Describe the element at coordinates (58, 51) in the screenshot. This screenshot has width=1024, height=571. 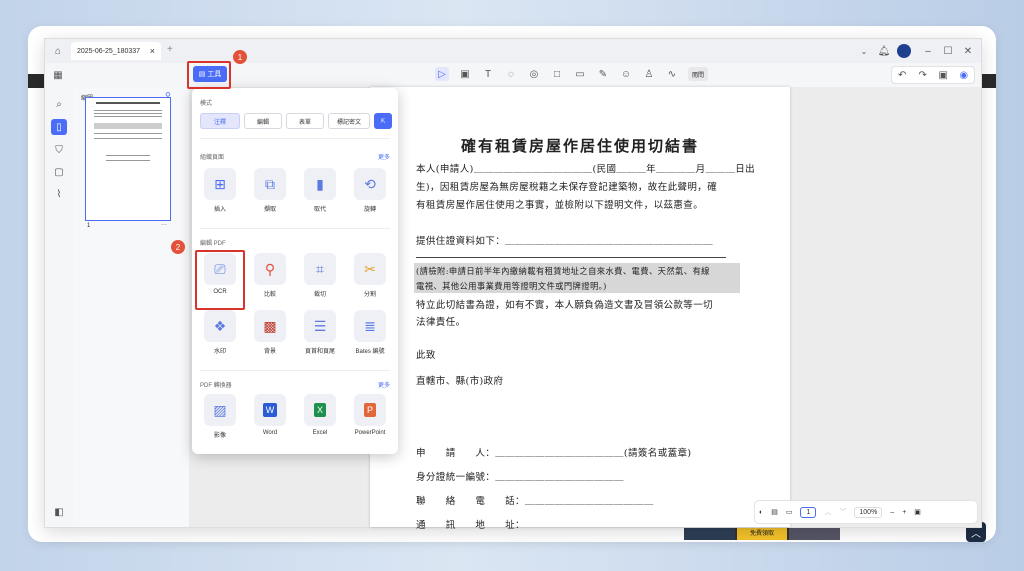
I see `home-icon: ⌂` at that location.